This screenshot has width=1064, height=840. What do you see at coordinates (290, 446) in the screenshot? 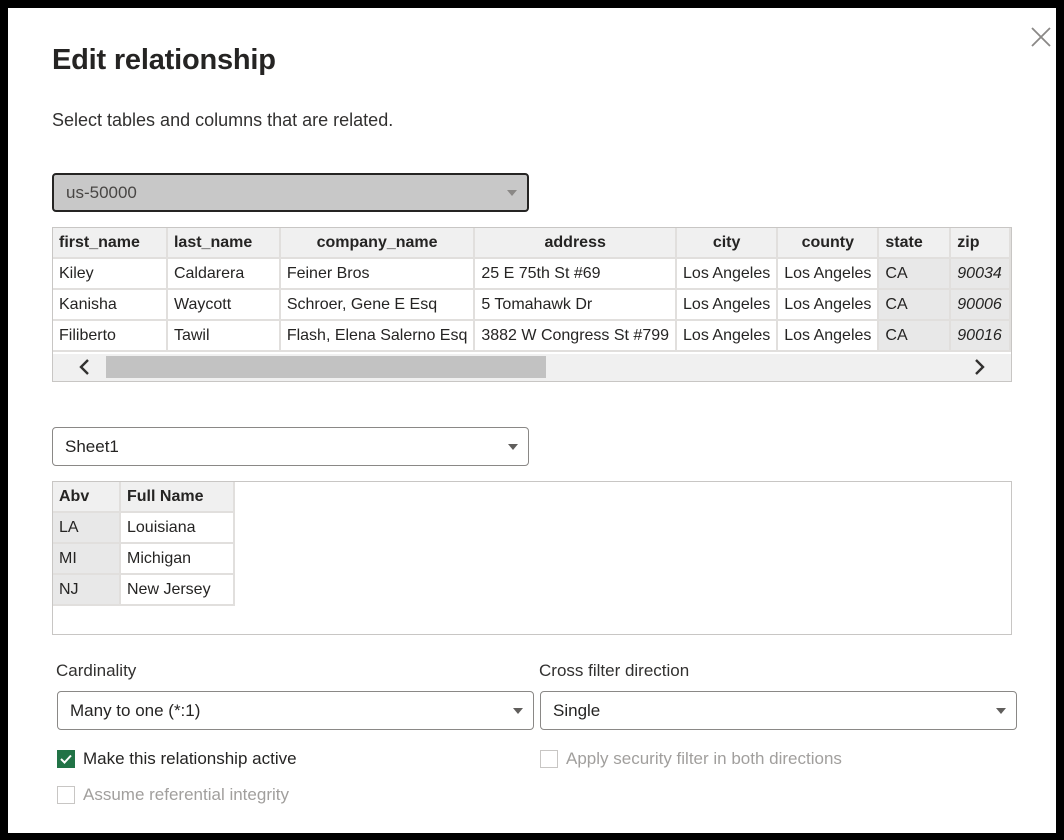
I see `table2-select: Sheet1` at bounding box center [290, 446].